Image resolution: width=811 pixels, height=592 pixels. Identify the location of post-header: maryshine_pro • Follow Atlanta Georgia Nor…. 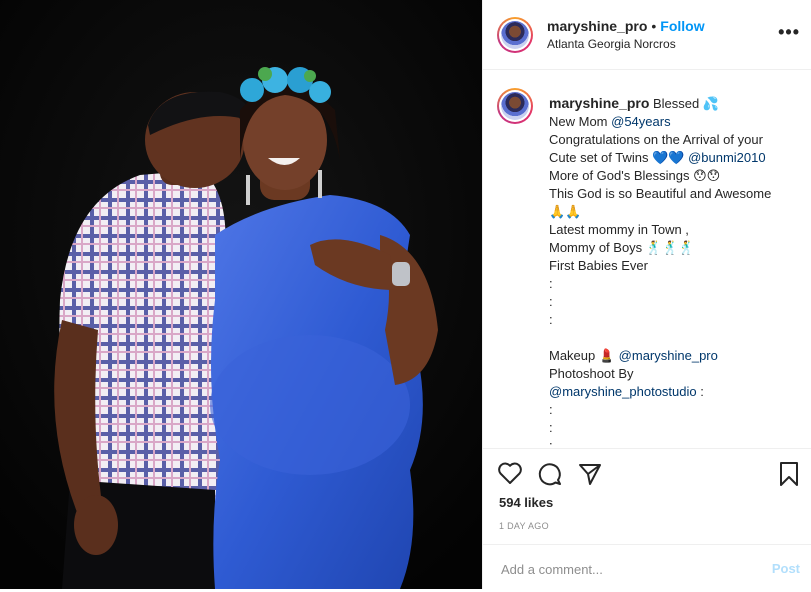
(647, 35).